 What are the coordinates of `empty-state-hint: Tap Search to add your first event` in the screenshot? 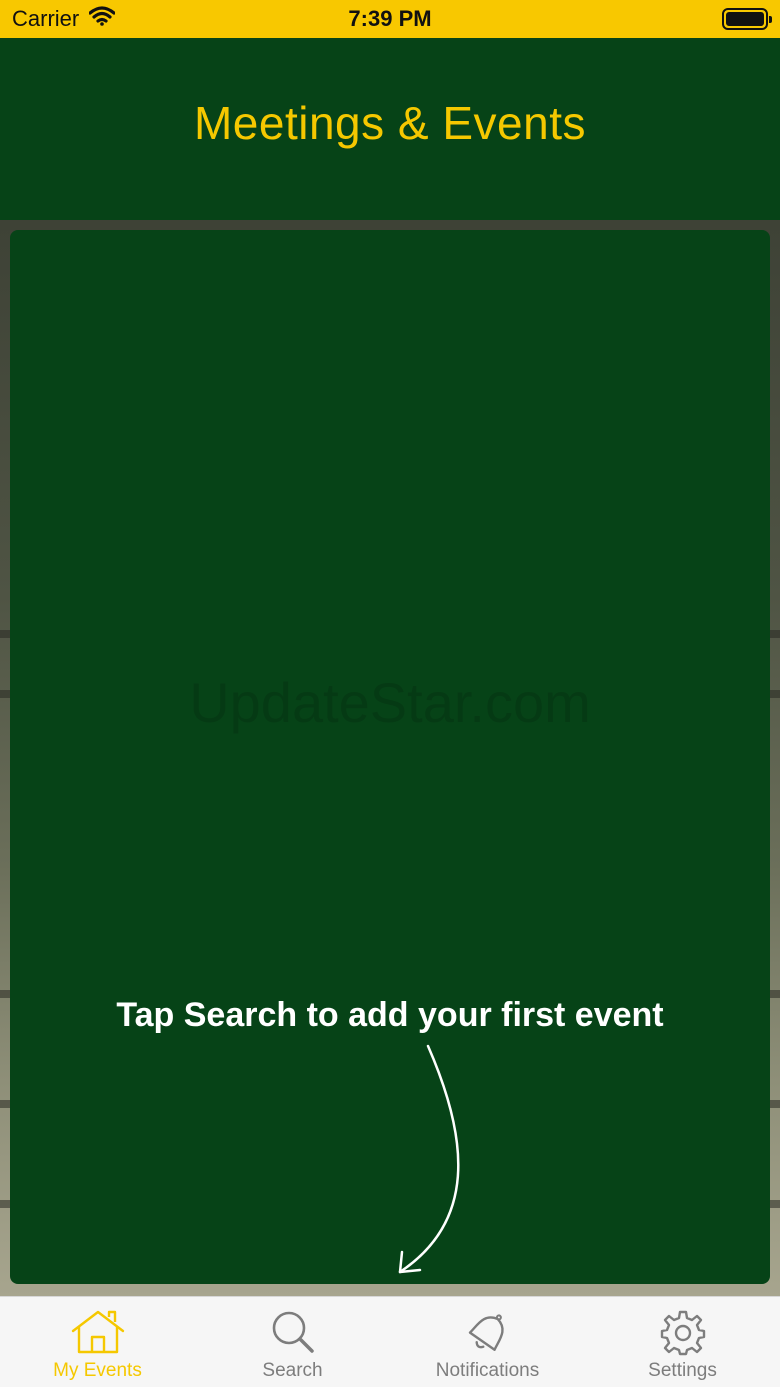 It's located at (390, 1015).